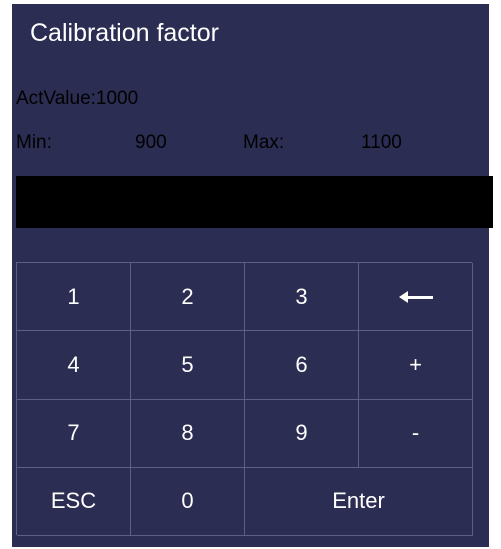 The image size is (501, 549). I want to click on minus-button: -, so click(416, 433).